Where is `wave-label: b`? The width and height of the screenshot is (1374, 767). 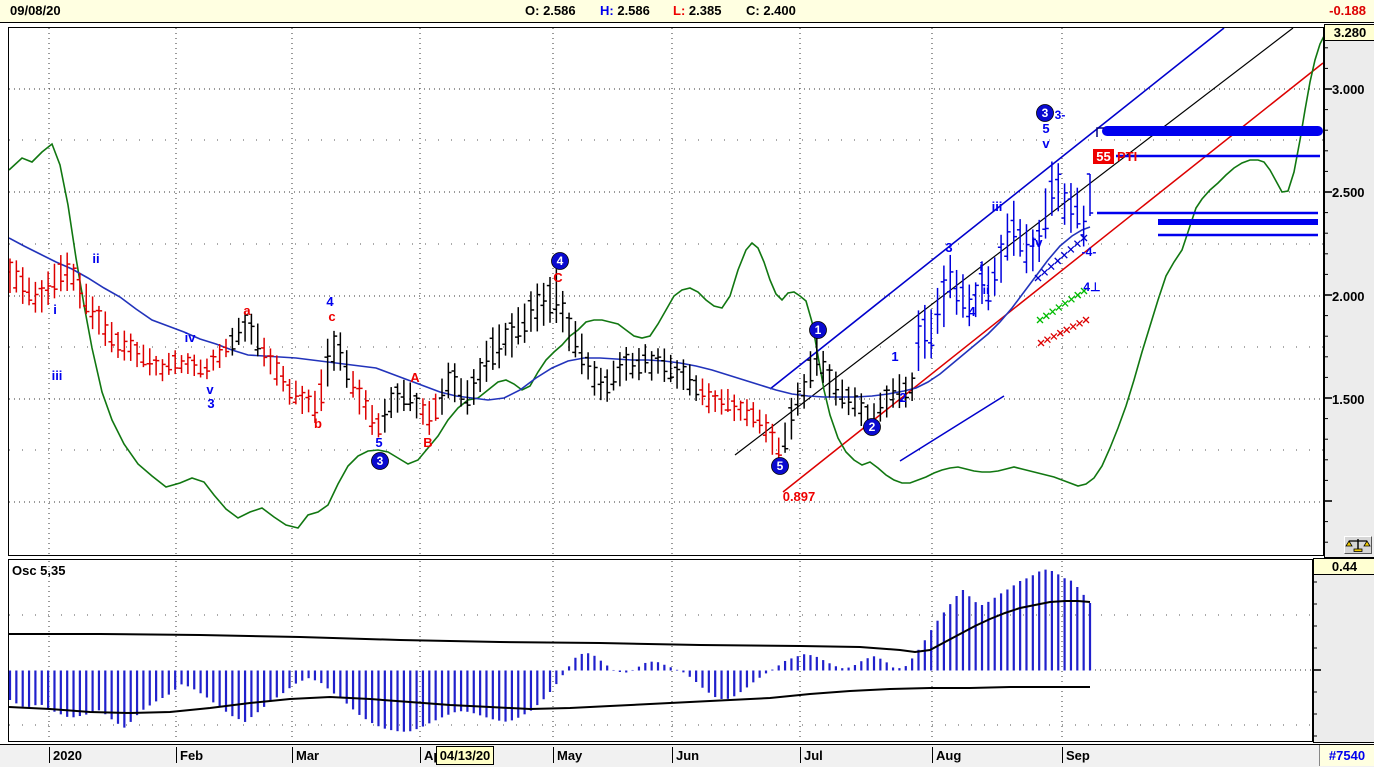
wave-label: b is located at coordinates (318, 423).